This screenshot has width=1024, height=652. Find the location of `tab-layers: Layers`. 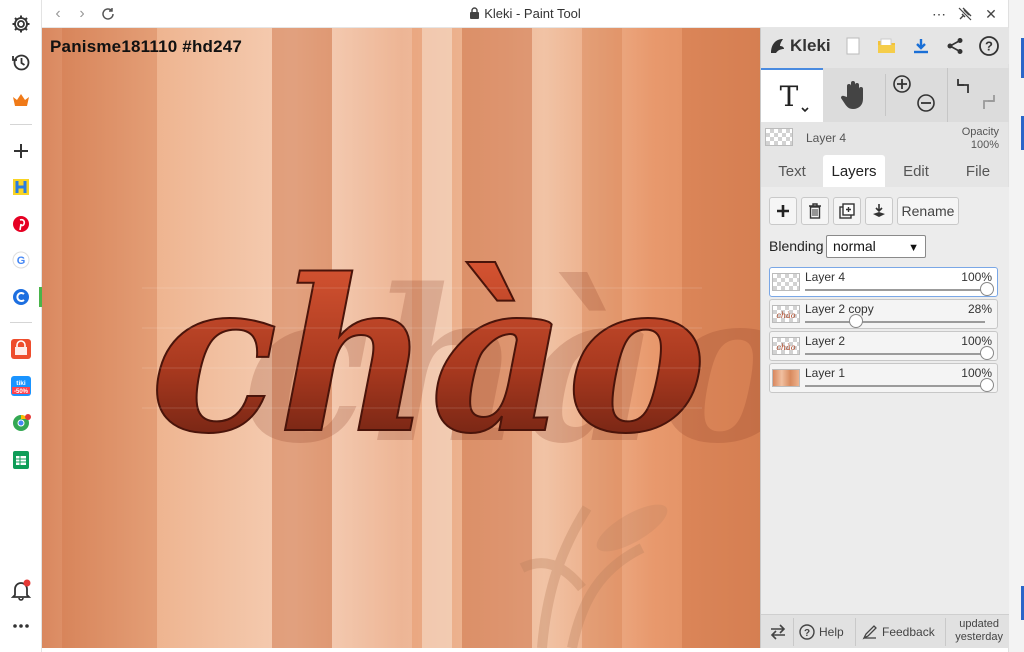

tab-layers: Layers is located at coordinates (854, 171).